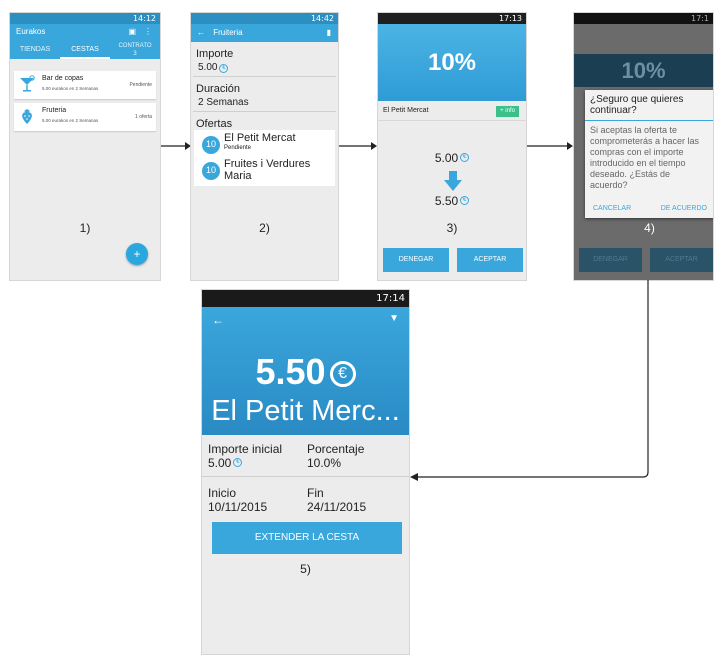 The image size is (714, 655). What do you see at coordinates (315, 493) in the screenshot?
I see `fin-label: Fin` at bounding box center [315, 493].